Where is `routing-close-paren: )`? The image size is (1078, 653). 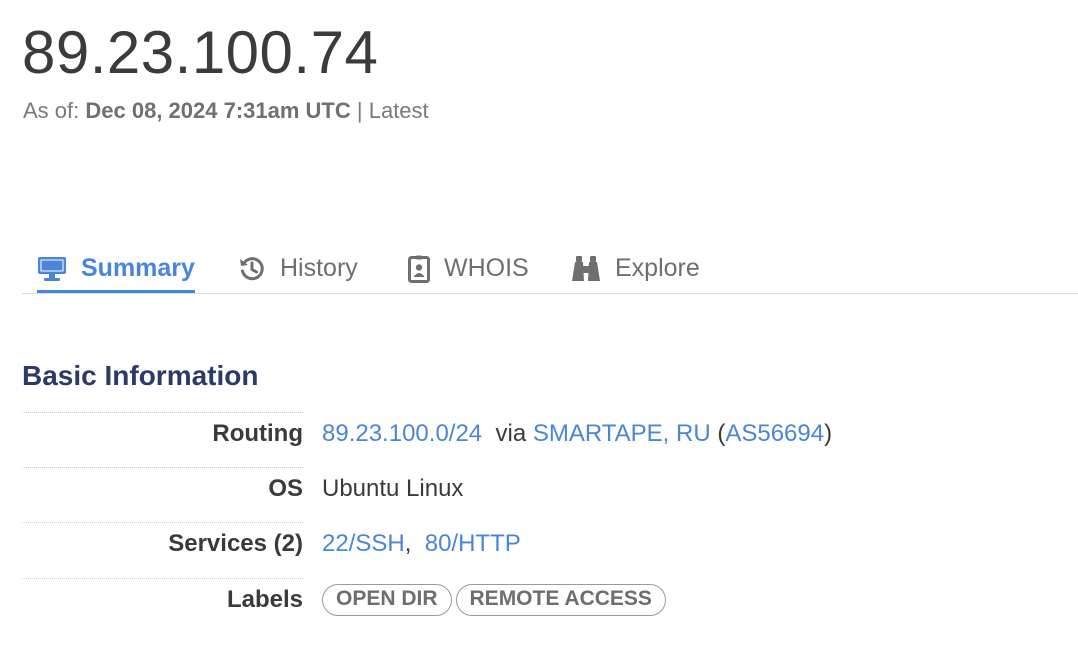 routing-close-paren: ) is located at coordinates (828, 433).